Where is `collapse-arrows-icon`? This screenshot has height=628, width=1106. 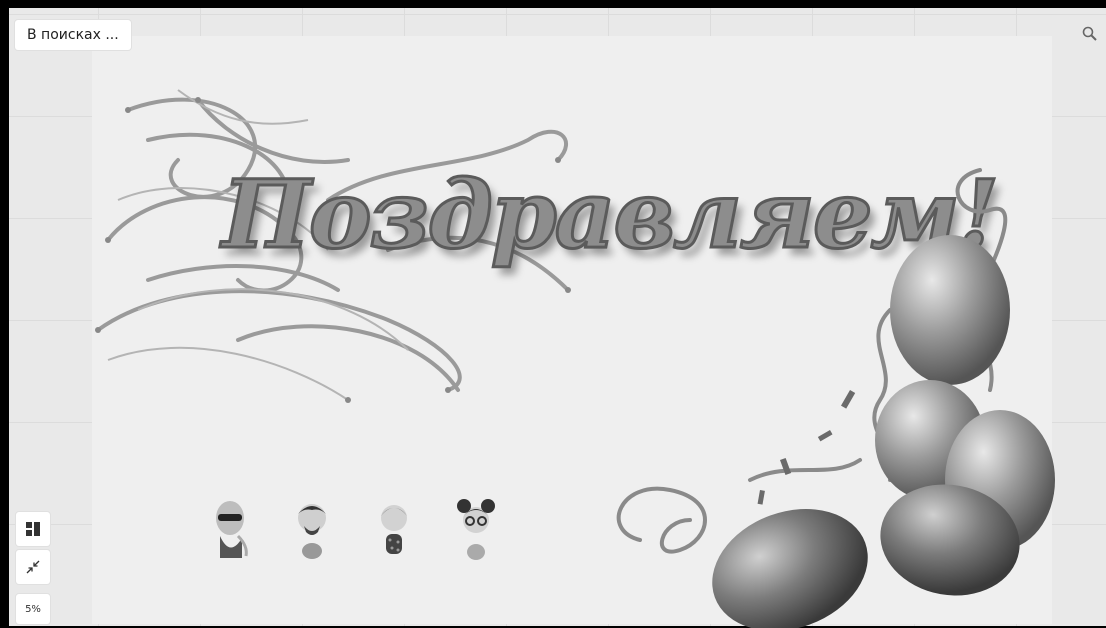
collapse-arrows-icon is located at coordinates (33, 567).